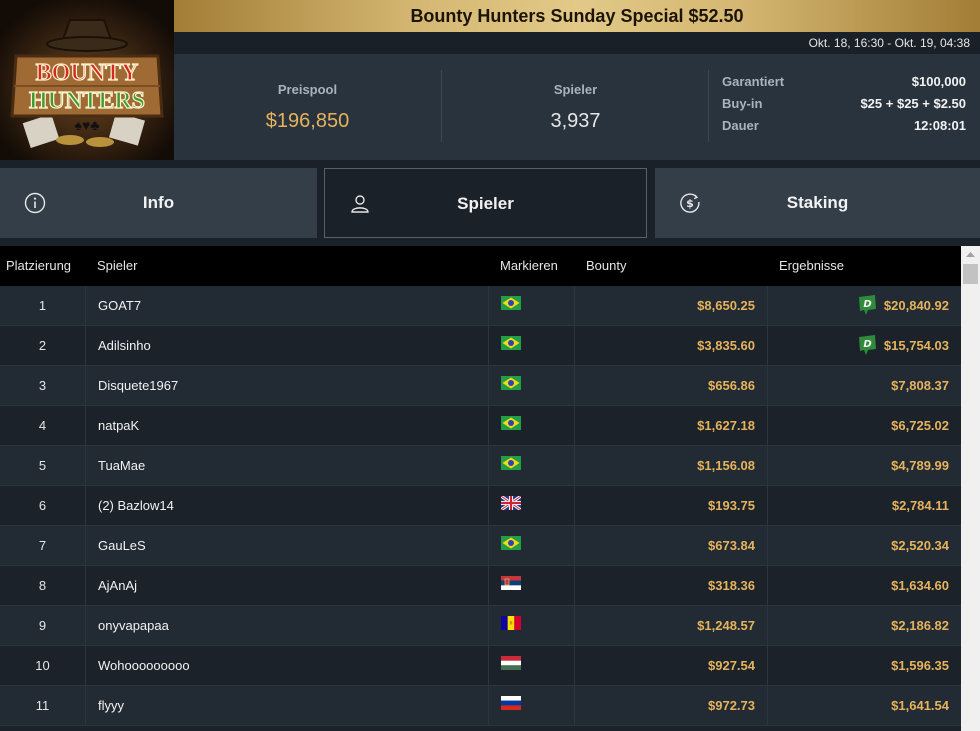  Describe the element at coordinates (87, 101) in the screenshot. I see `svg-text: HUNTERS` at that location.